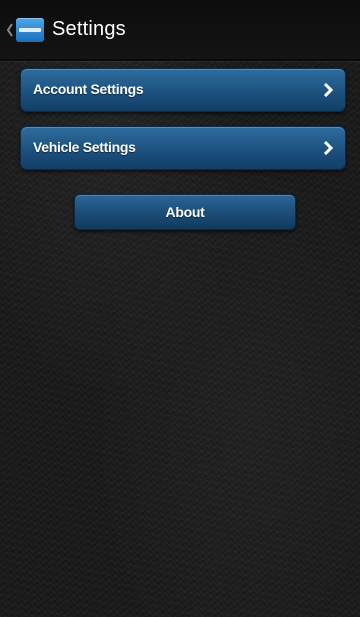 Image resolution: width=360 pixels, height=617 pixels. I want to click on page-title: Settings, so click(89, 29).